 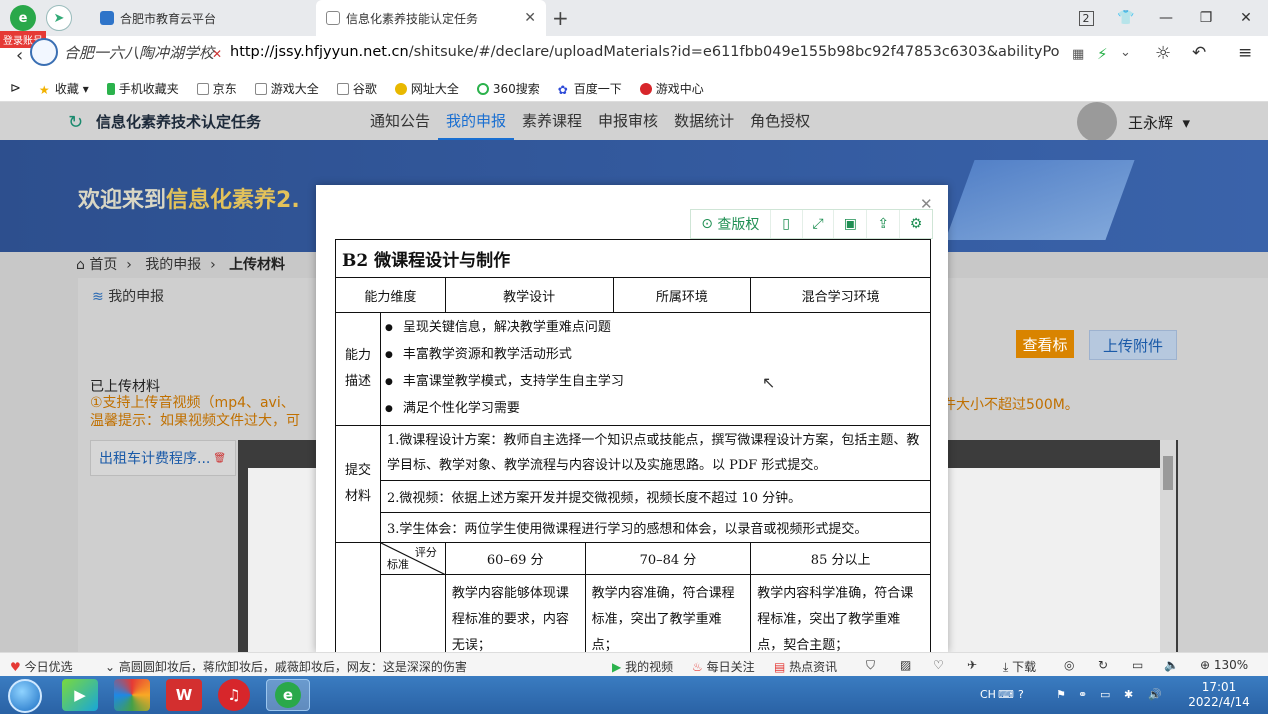 What do you see at coordinates (1246, 18) in the screenshot?
I see `close-window-icon: ✕` at bounding box center [1246, 18].